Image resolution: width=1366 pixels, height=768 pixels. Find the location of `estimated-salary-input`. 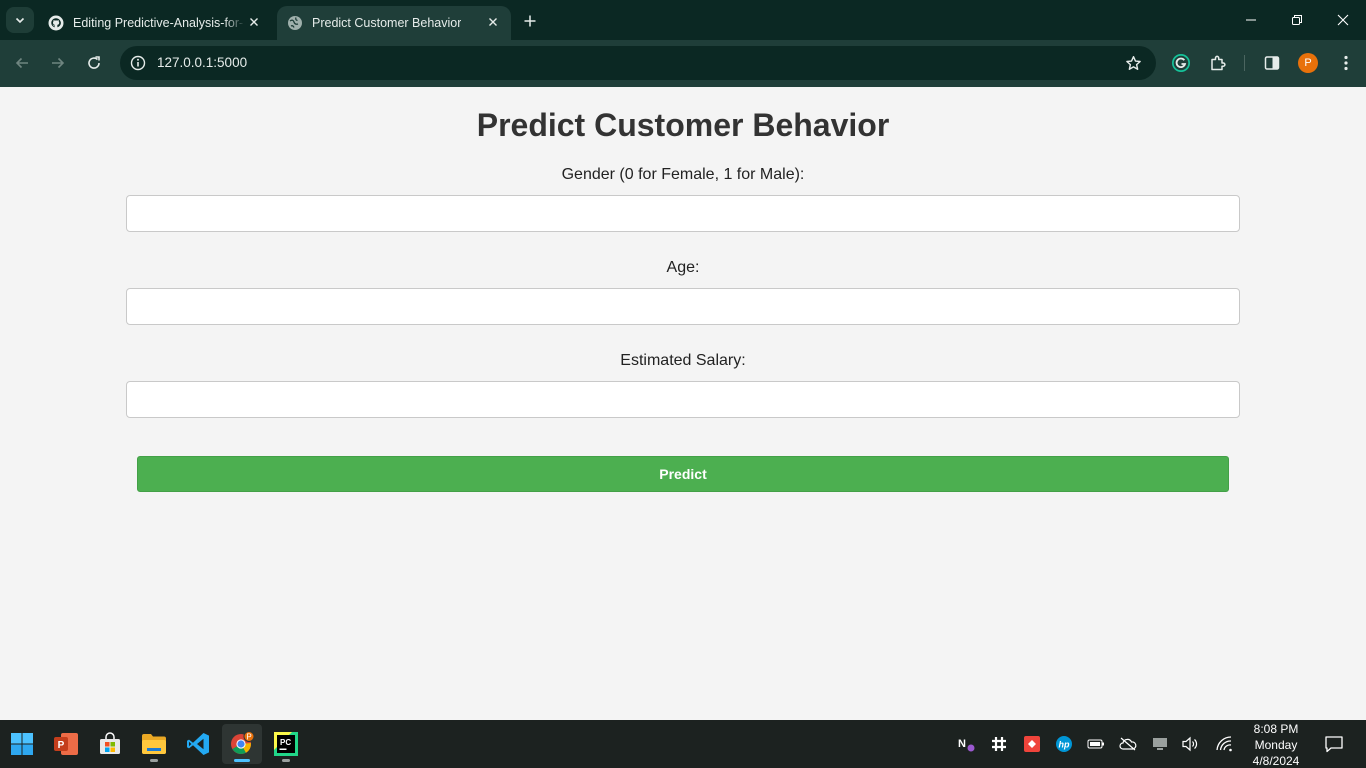

estimated-salary-input is located at coordinates (683, 399).